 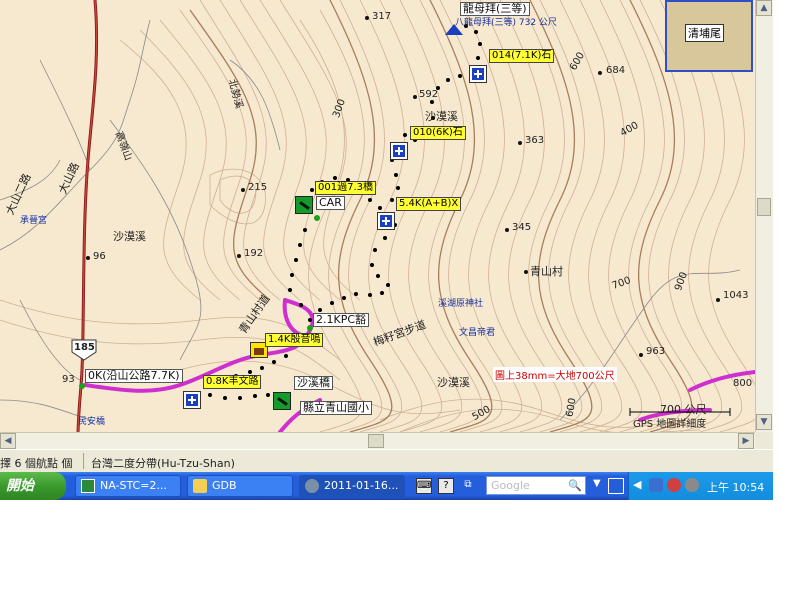 I want to click on waypoint-label: 001過7.3橋, so click(x=345, y=188).